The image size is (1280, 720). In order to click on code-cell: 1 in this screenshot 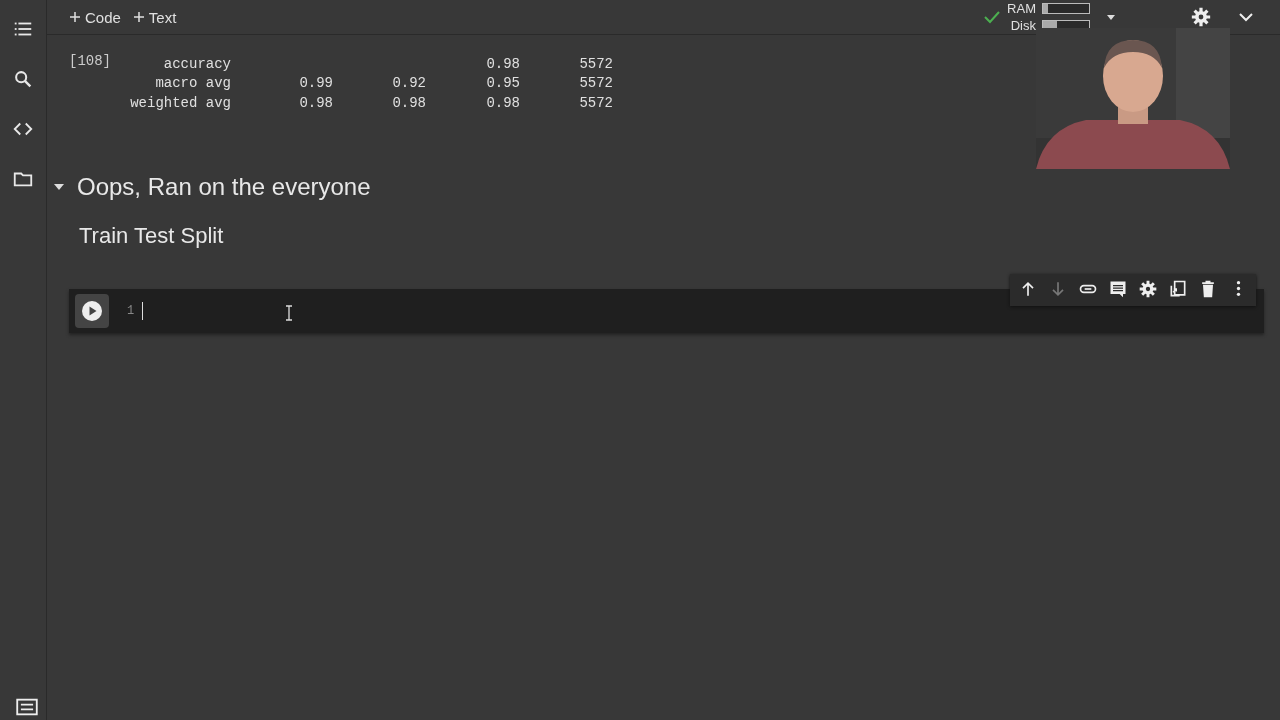, I will do `click(666, 311)`.